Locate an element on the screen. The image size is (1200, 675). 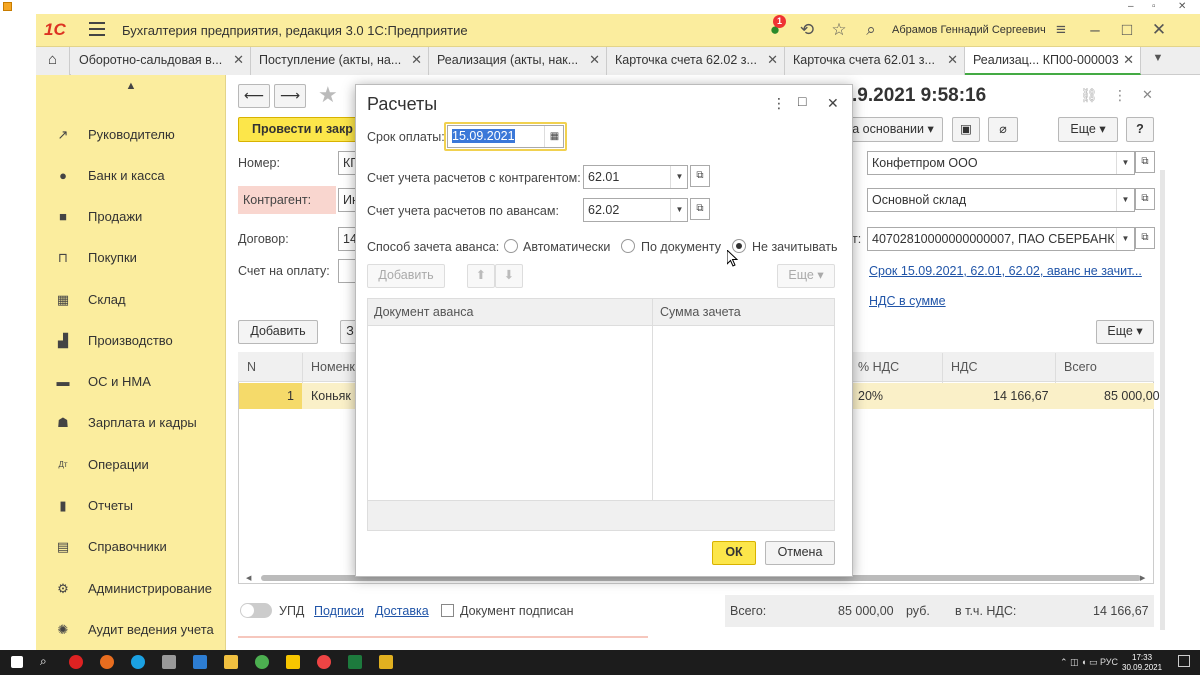
account-dropdown-icon: ▼ is located at coordinates (679, 177).